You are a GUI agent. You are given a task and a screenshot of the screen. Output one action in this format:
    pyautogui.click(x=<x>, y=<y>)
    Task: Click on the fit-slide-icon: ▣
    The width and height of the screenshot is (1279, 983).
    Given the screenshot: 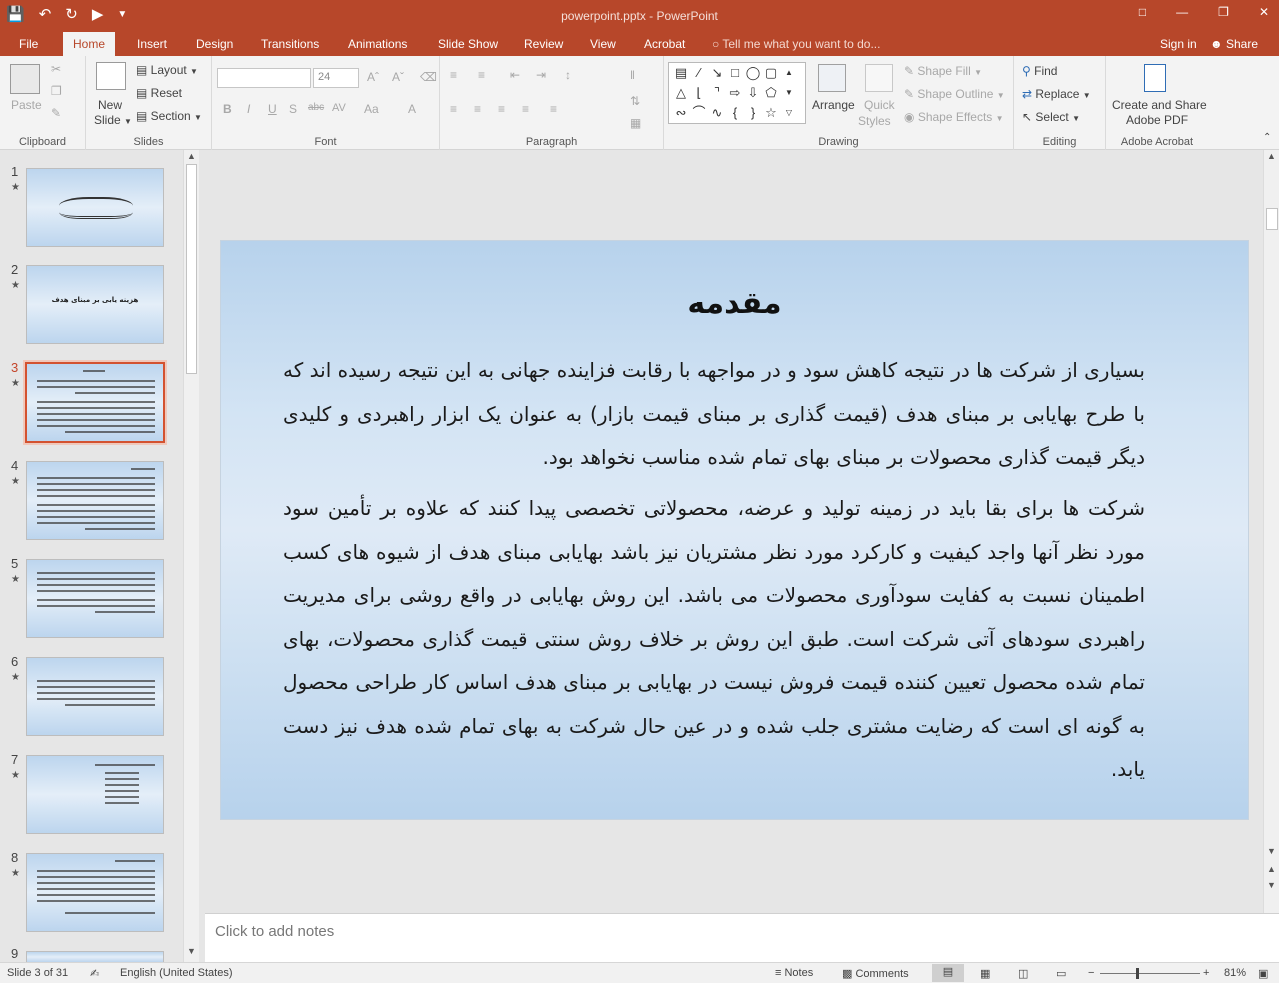 What is the action you would take?
    pyautogui.click(x=1263, y=973)
    